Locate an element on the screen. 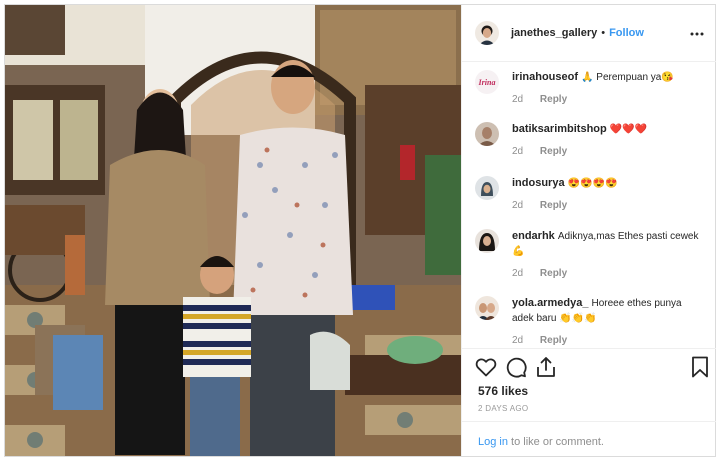 This screenshot has height=461, width=720. comment-body: irinahouseof 🙏 Perempuan ya😘 is located at coordinates (607, 77).